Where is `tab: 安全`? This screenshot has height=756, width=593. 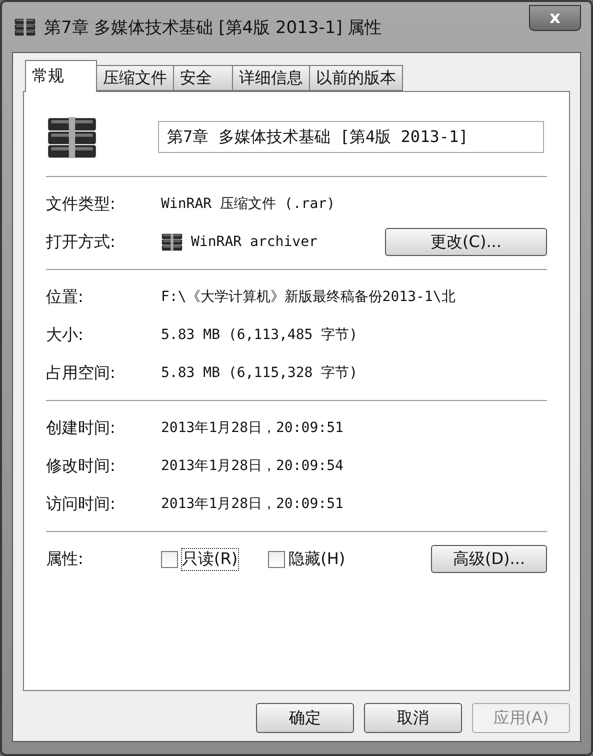
tab: 安全 is located at coordinates (203, 78).